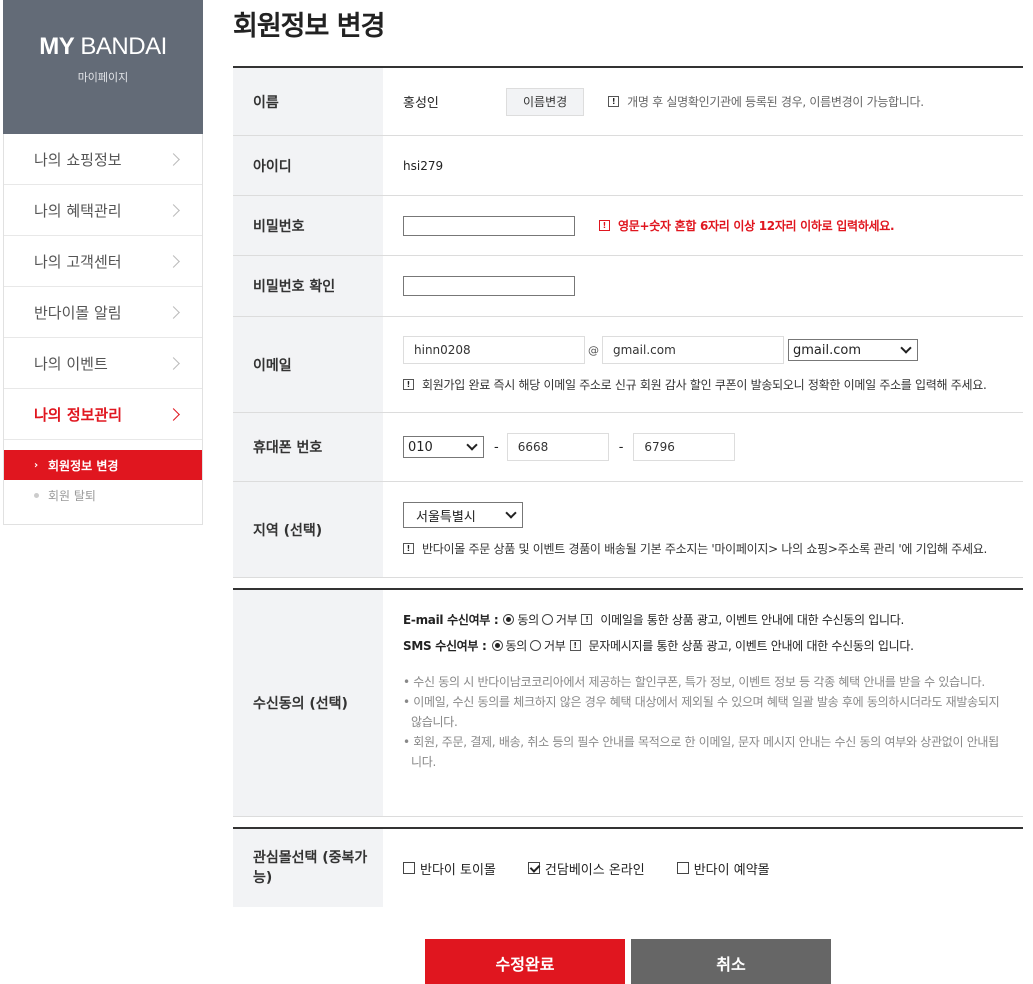 The image size is (1033, 984). What do you see at coordinates (684, 447) in the screenshot?
I see `phone-last-input: 6796` at bounding box center [684, 447].